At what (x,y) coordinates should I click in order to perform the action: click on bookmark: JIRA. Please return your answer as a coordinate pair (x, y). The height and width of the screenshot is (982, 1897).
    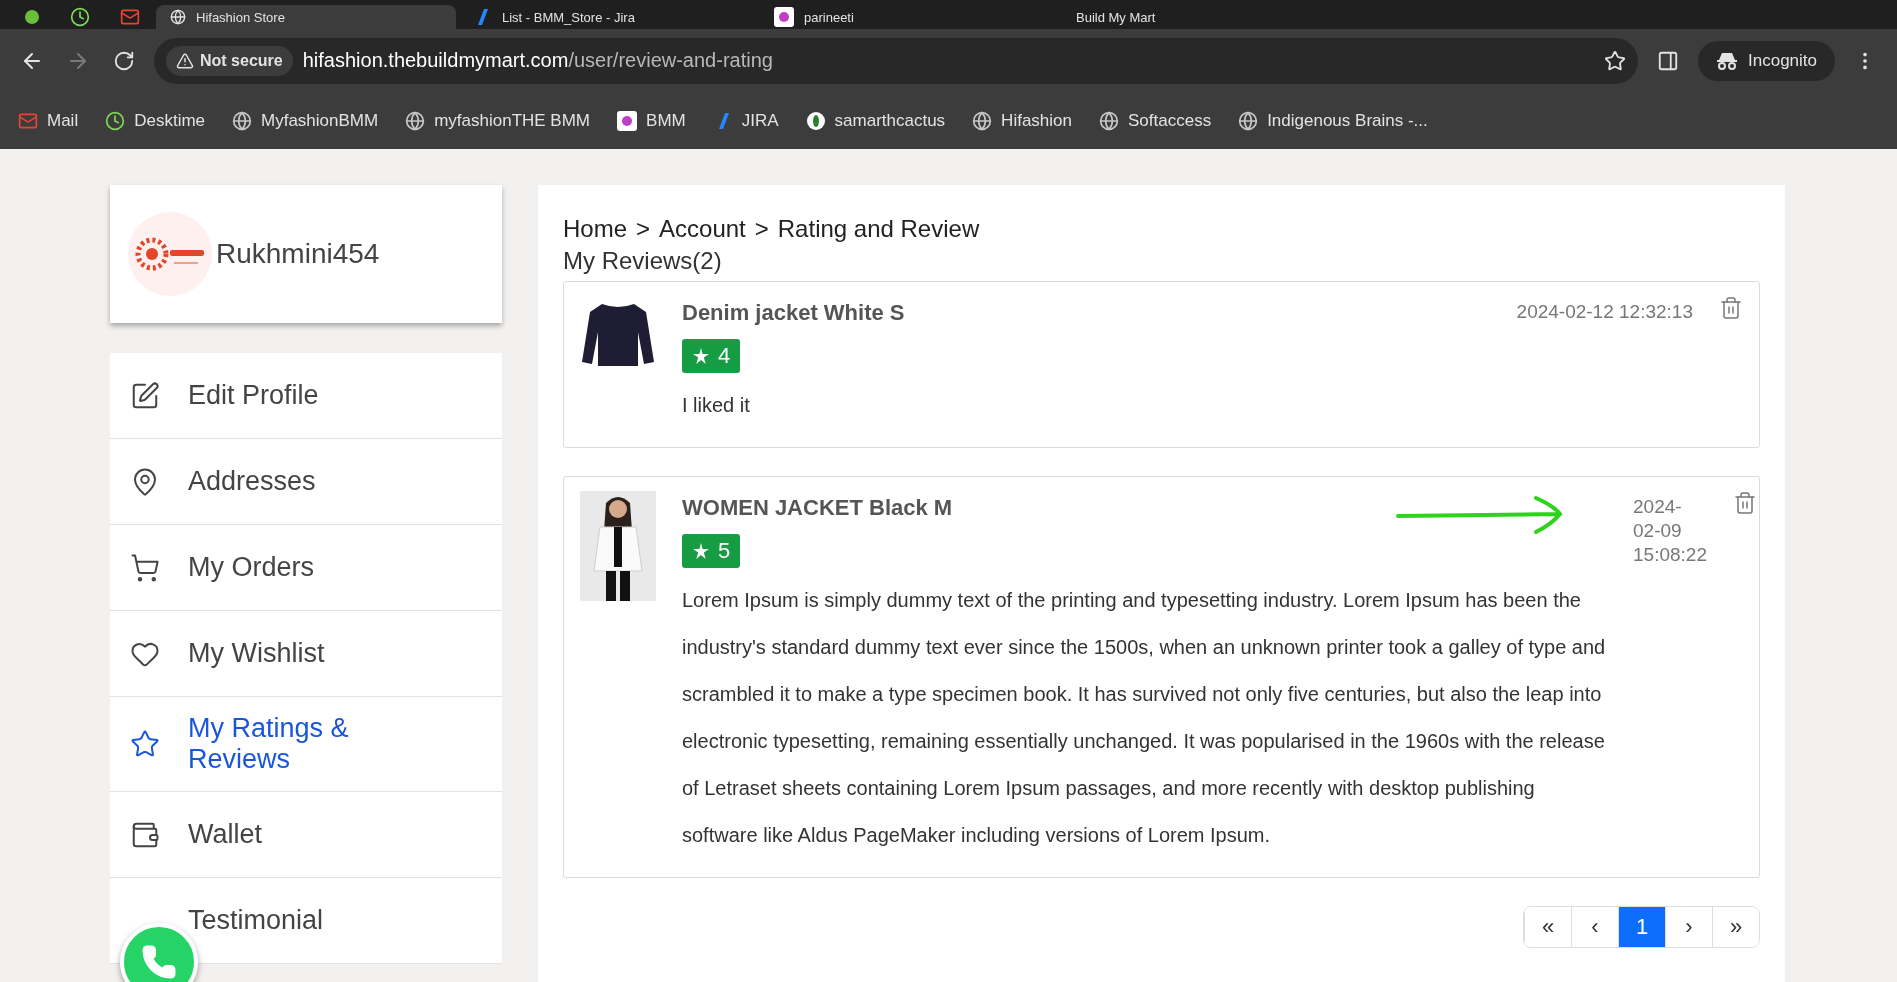
    Looking at the image, I should click on (745, 120).